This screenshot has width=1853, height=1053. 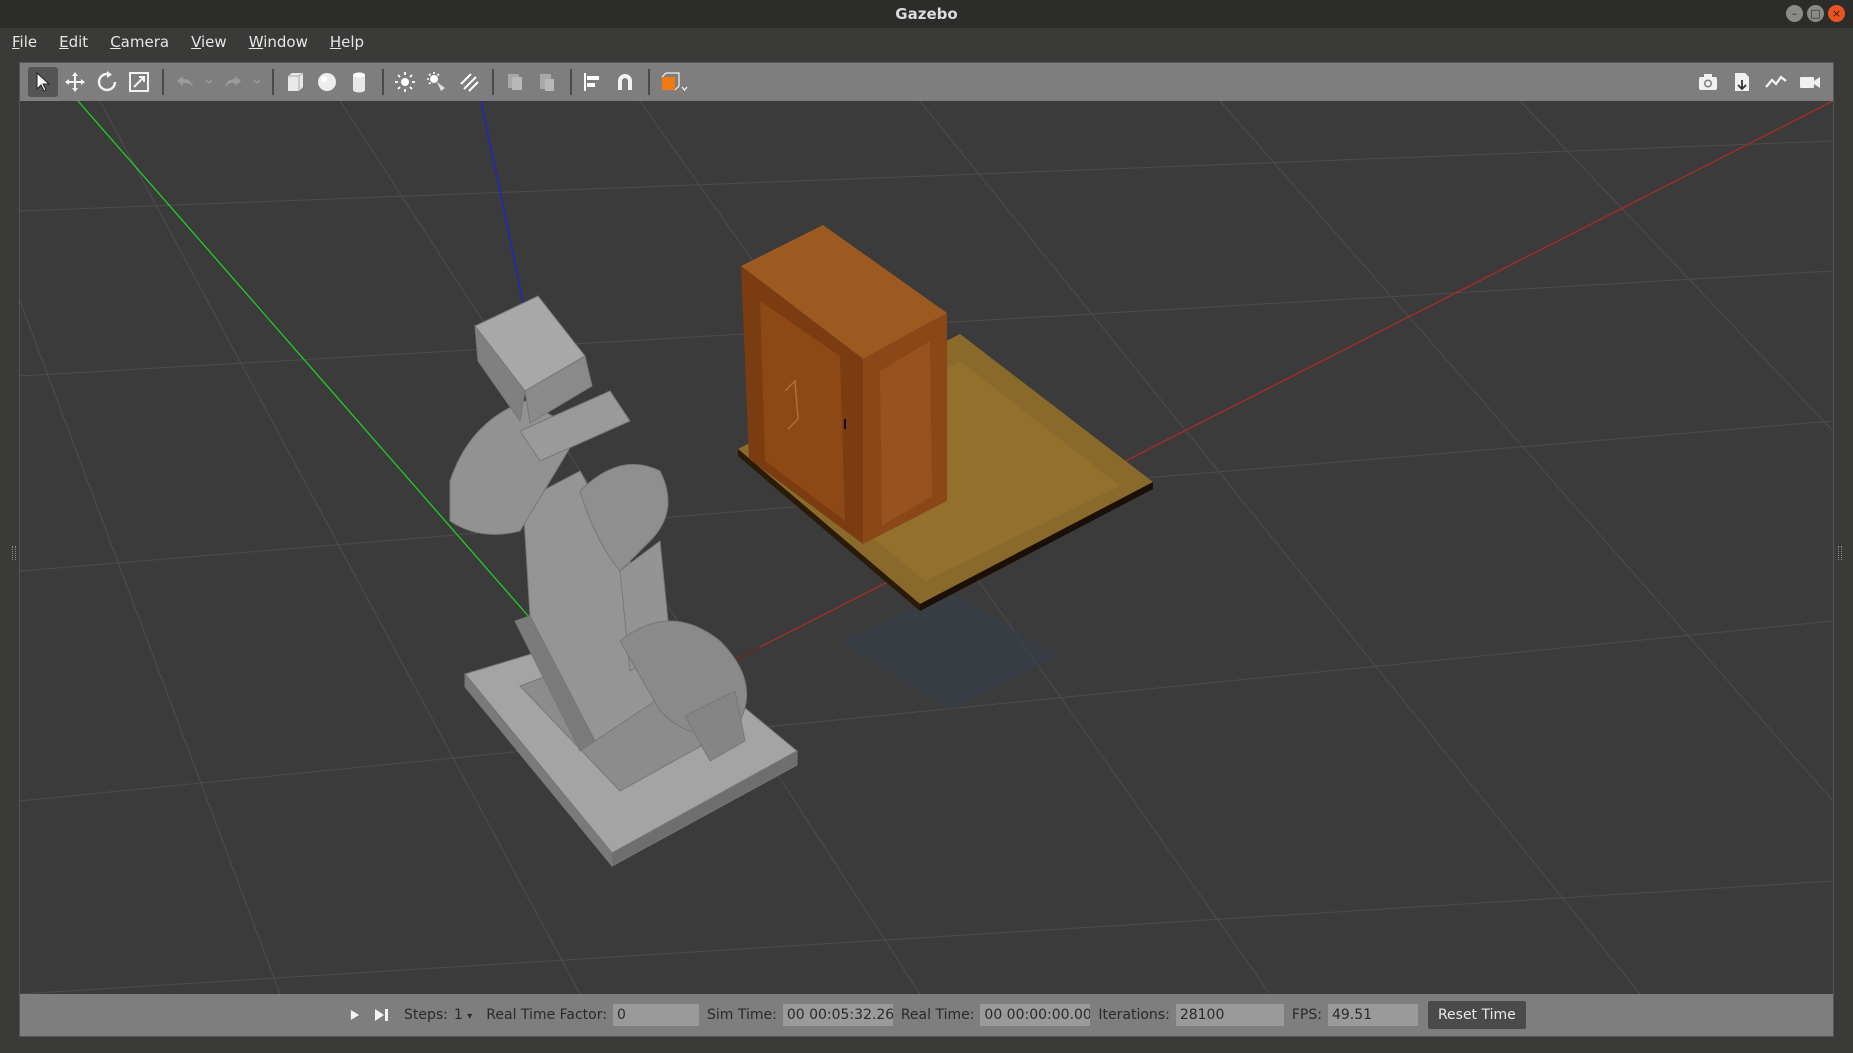 I want to click on rtf-field: 0, so click(x=655, y=1015).